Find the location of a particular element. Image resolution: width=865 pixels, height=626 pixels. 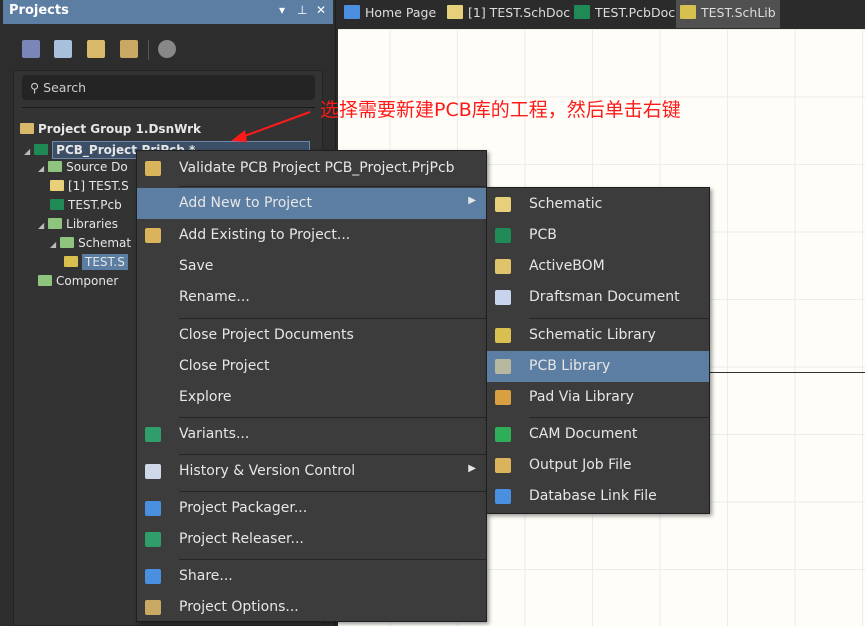

menu-item-label: Explore is located at coordinates (205, 397).